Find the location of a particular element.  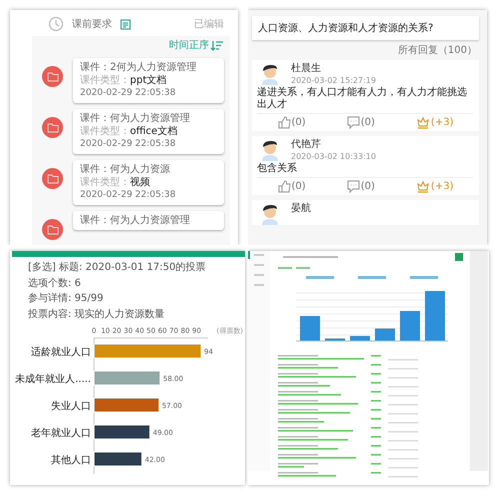

vote-info-line: 投票内容: 现实的人力资源数量 is located at coordinates (97, 315).